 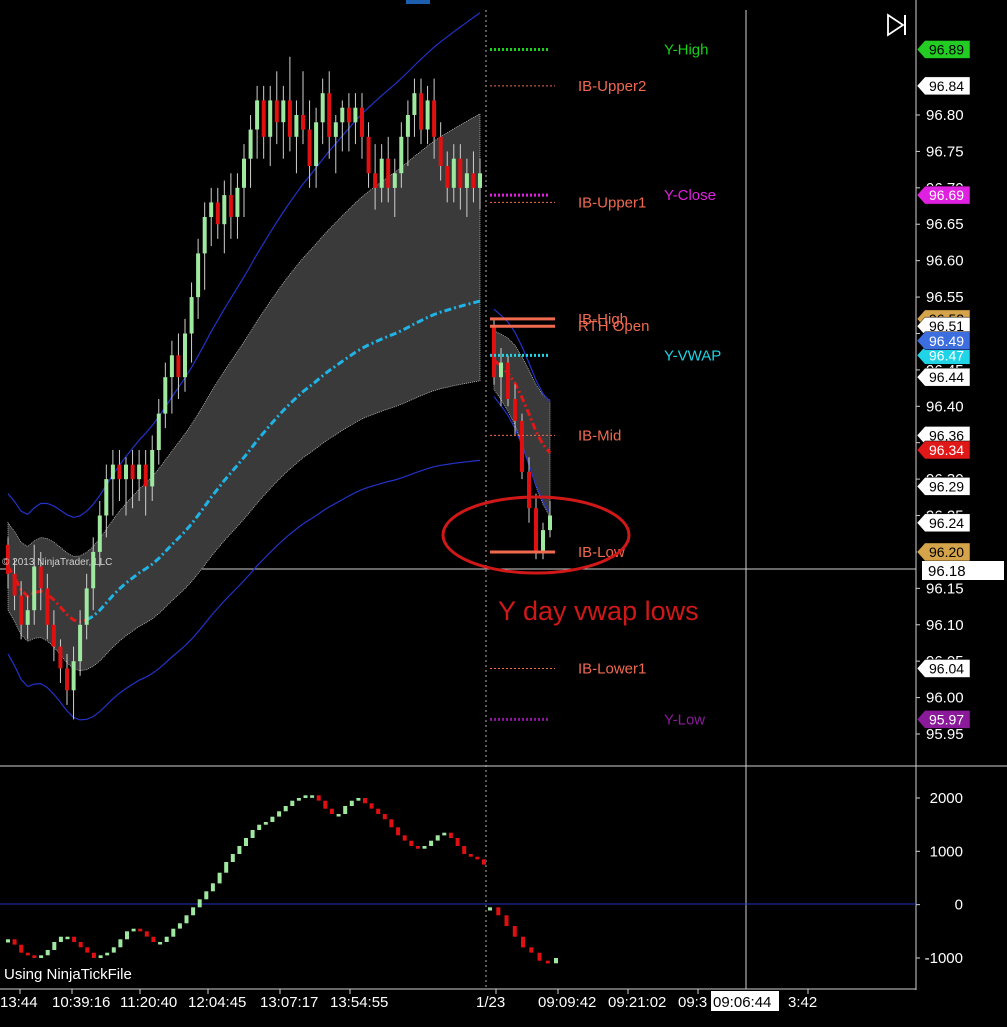 What do you see at coordinates (418, 2) in the screenshot?
I see `scroll-indicator` at bounding box center [418, 2].